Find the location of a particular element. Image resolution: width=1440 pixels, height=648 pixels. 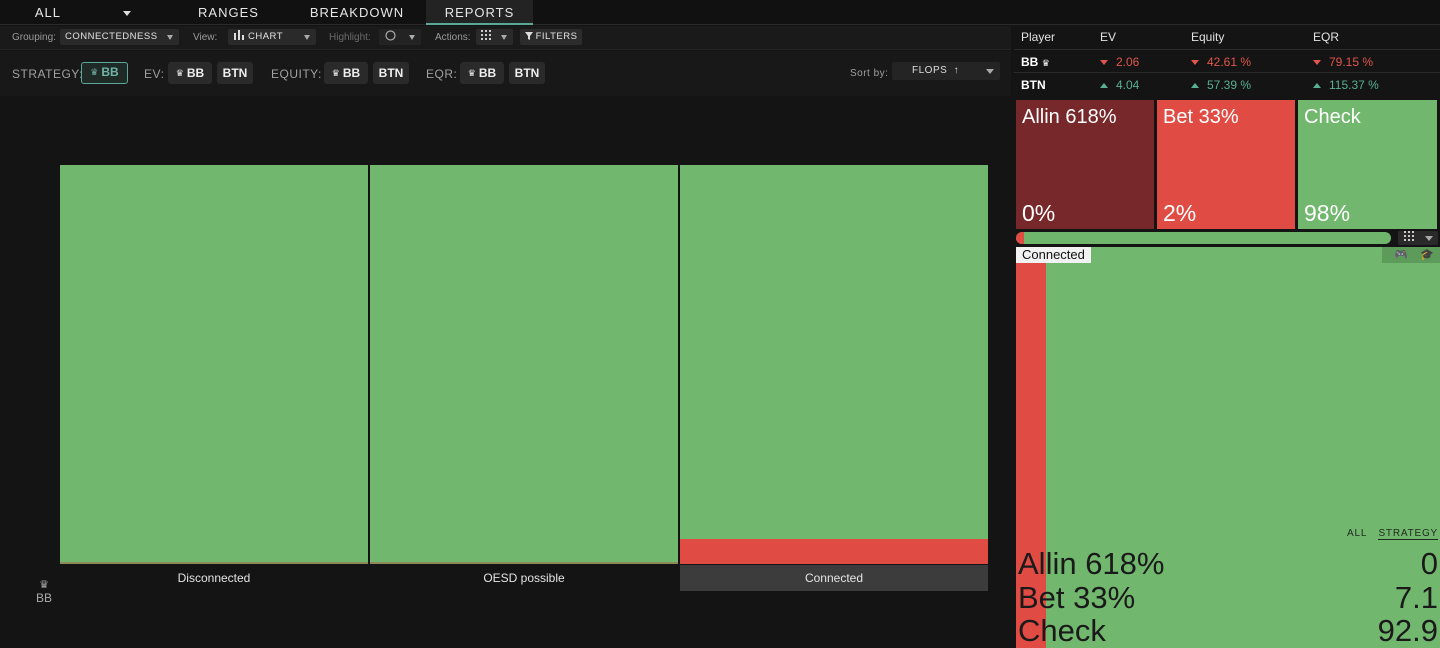

detail-action-name: Bet 33% is located at coordinates (1077, 597).